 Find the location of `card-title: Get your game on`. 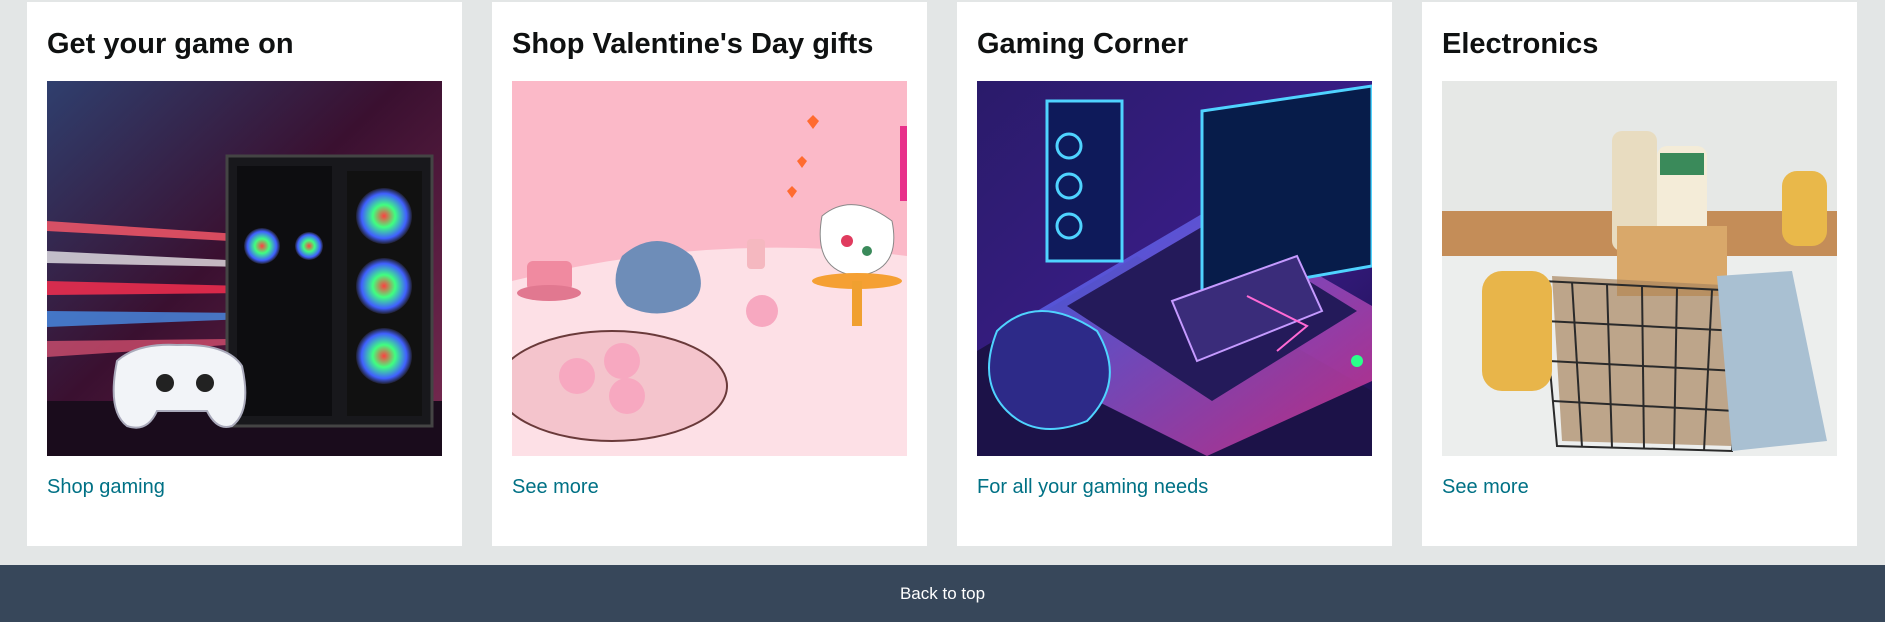

card-title: Get your game on is located at coordinates (170, 44).